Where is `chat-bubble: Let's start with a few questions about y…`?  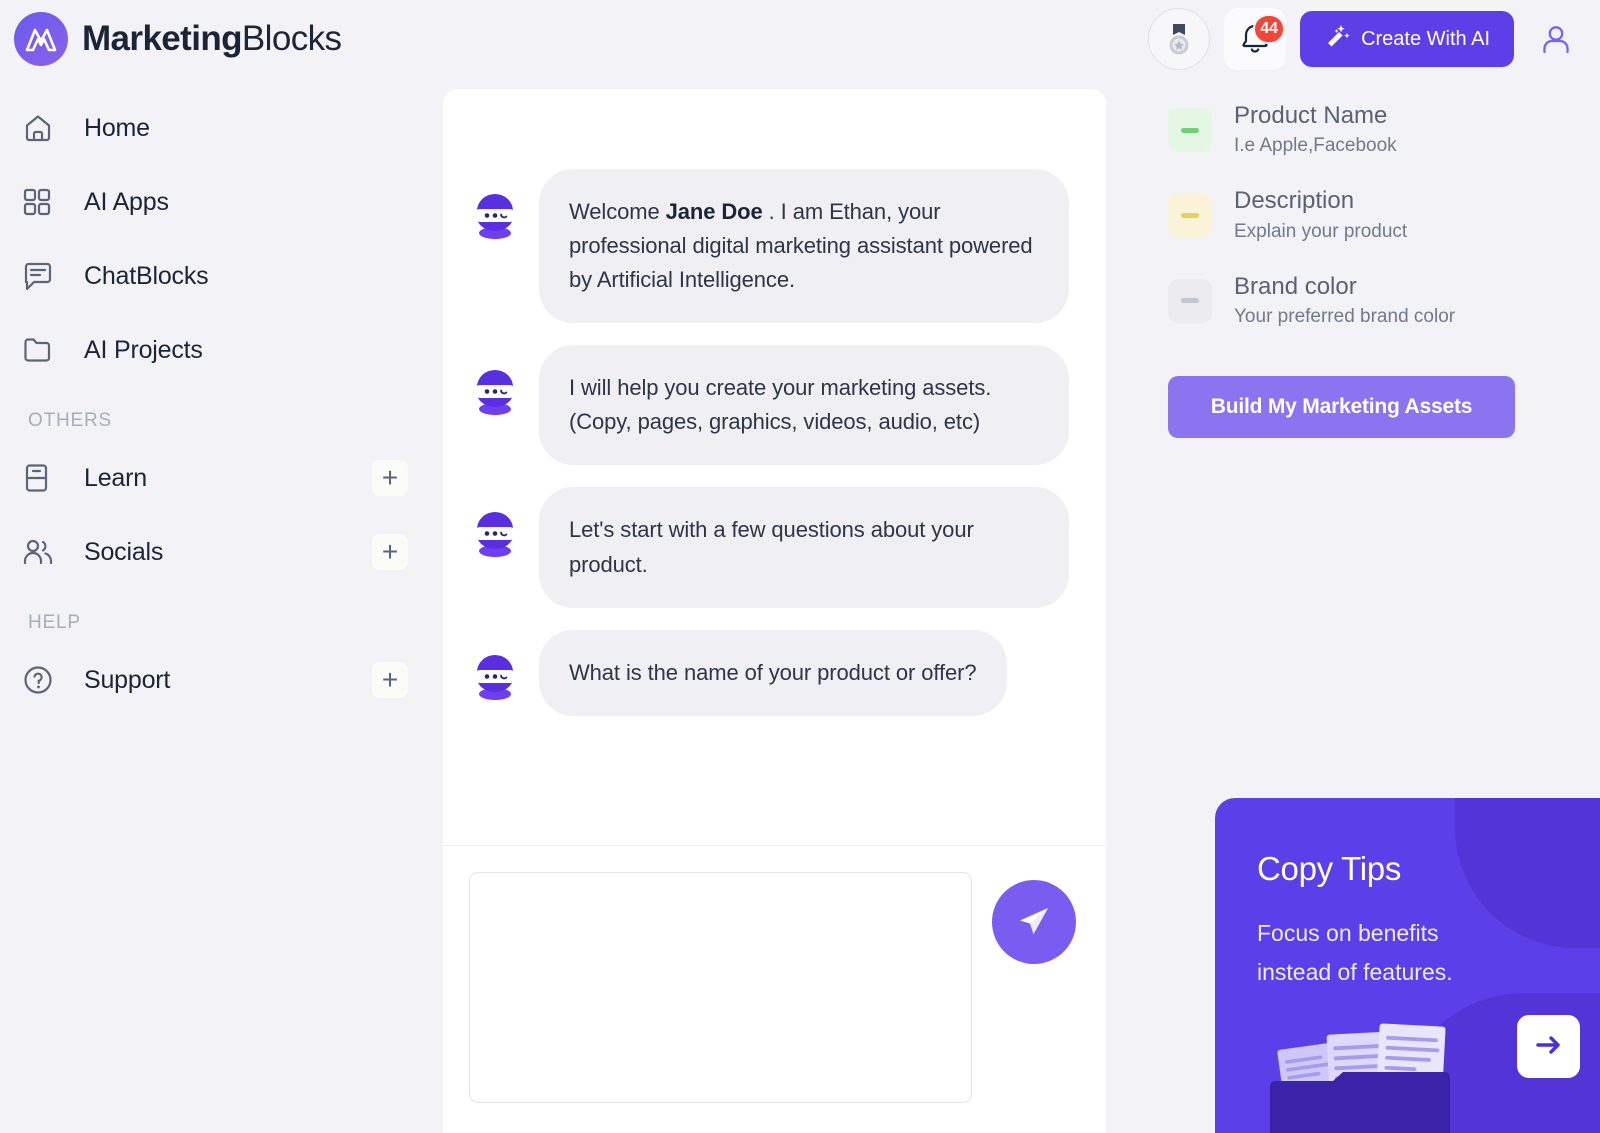
chat-bubble: Let's start with a few questions about y… is located at coordinates (804, 547).